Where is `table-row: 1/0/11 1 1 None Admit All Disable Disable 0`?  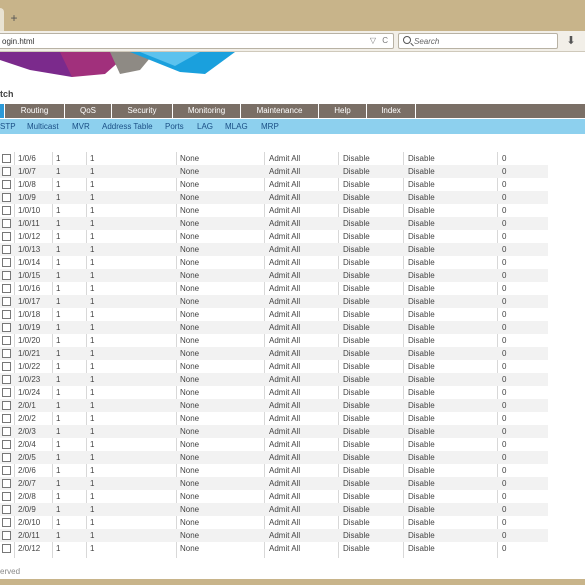
table-row: 1/0/11 1 1 None Admit All Disable Disable 0 is located at coordinates (274, 223).